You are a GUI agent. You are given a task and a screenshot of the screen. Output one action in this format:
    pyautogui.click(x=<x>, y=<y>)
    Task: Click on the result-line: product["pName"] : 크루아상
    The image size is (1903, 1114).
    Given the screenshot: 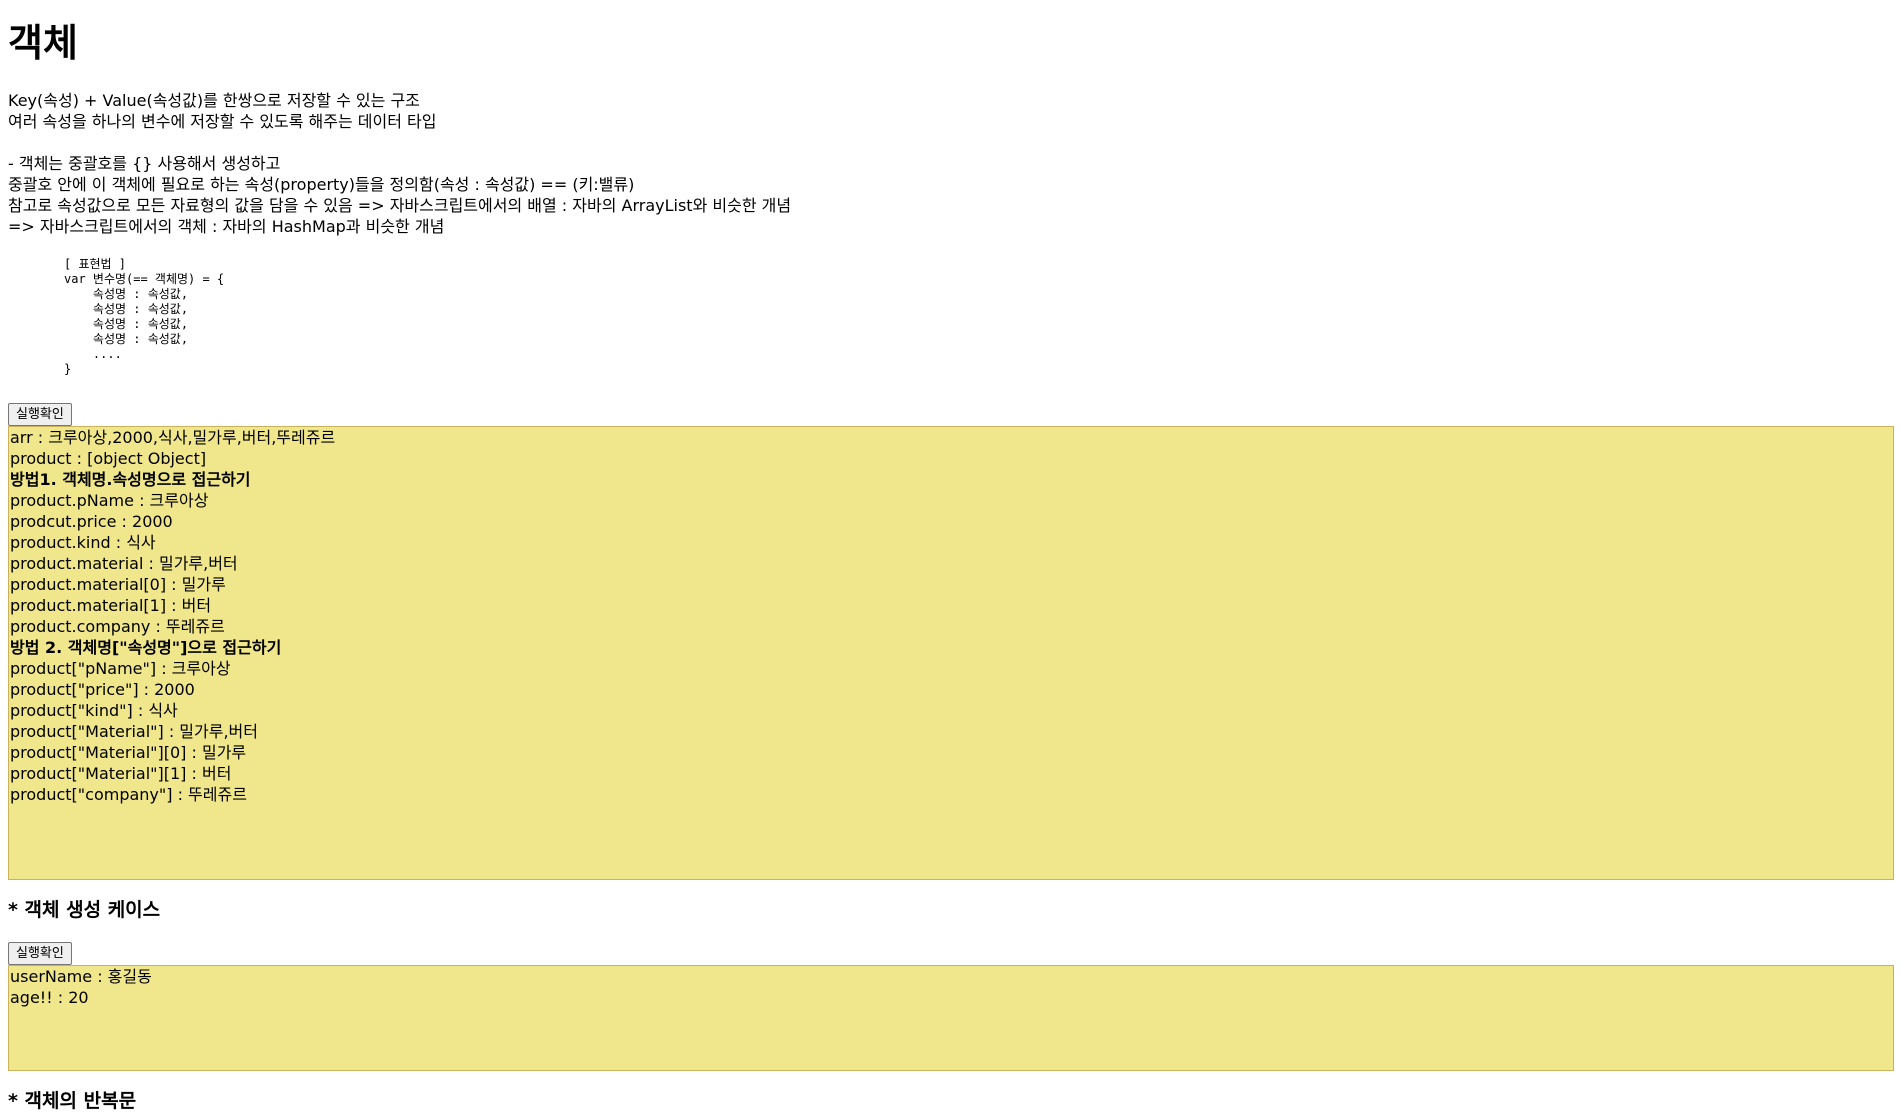 What is the action you would take?
    pyautogui.click(x=120, y=668)
    